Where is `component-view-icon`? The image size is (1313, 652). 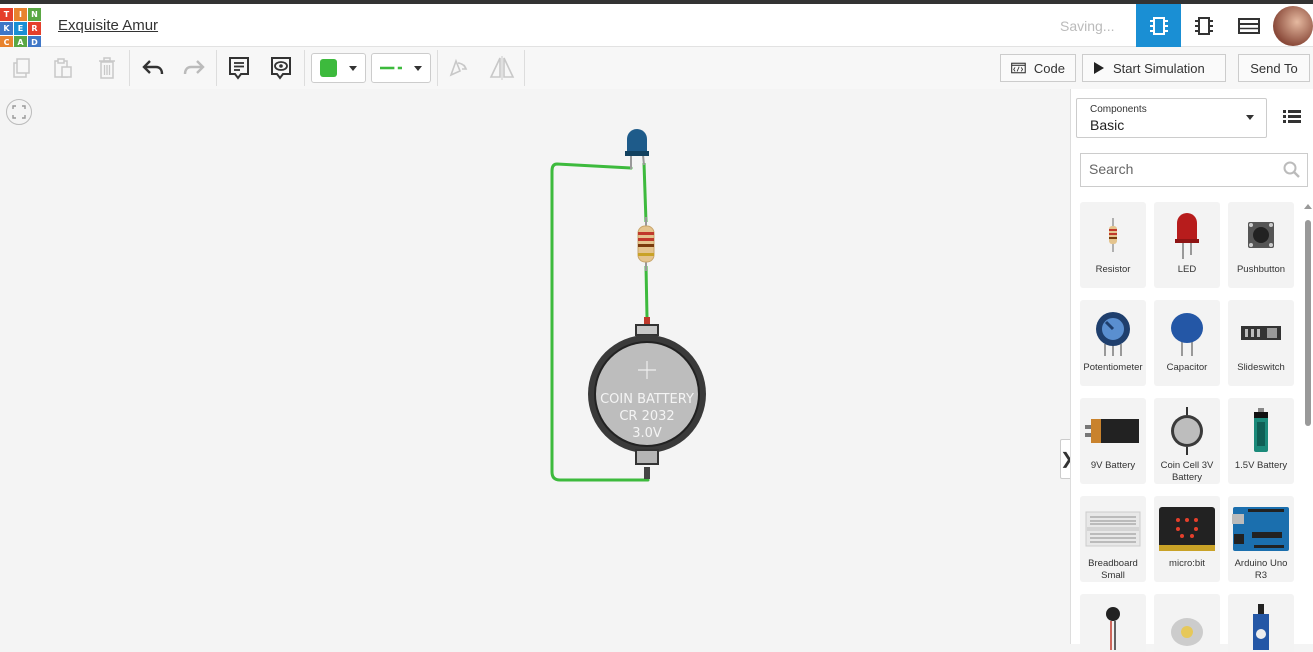
component-view-icon is located at coordinates (1203, 25).